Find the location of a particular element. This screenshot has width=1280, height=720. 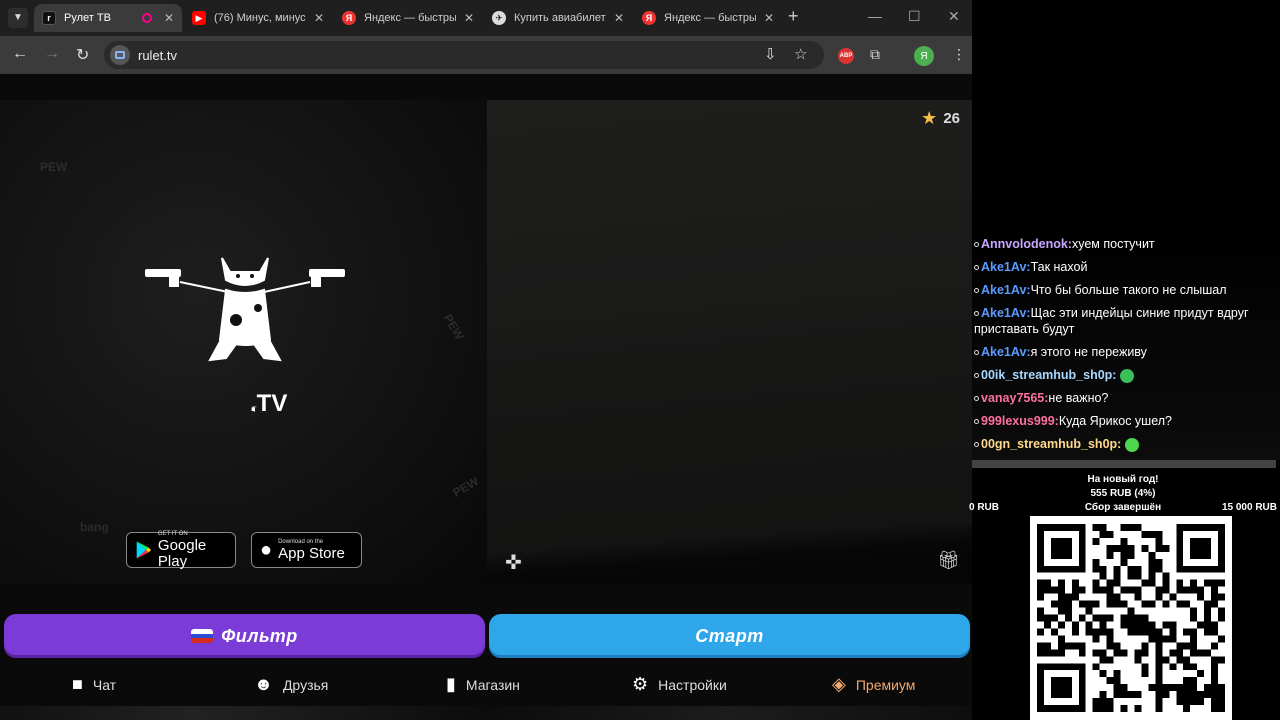

apple-icon: ● is located at coordinates (266, 549).